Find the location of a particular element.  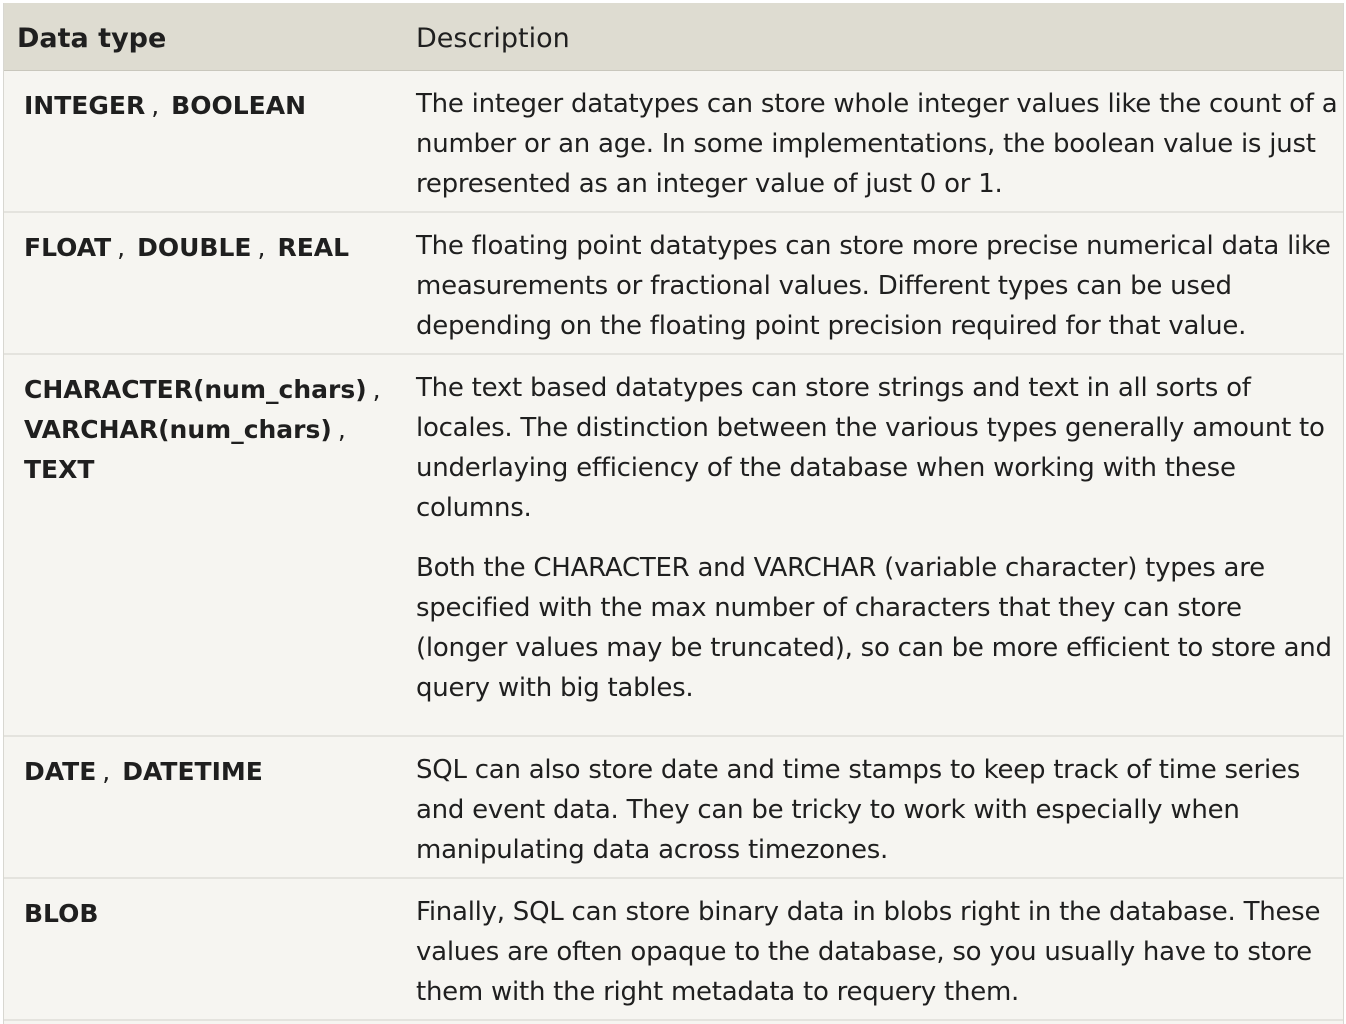

type-name: FLOAT is located at coordinates (68, 247).